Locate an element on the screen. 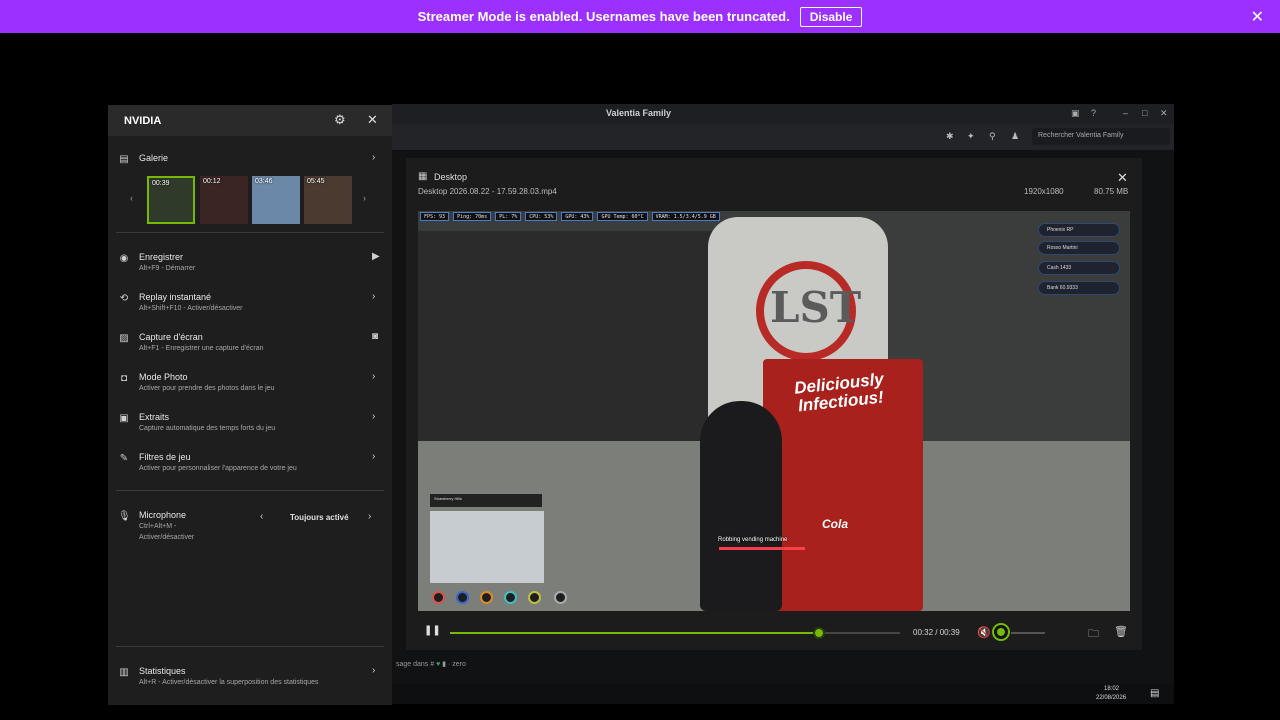  stat-cpu: CPU: 53% is located at coordinates (541, 216).